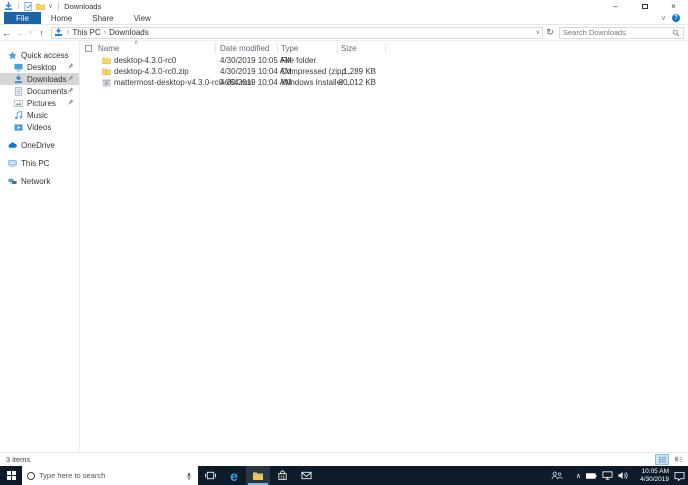 This screenshot has width=688, height=485. I want to click on edge-button: e, so click(234, 475).